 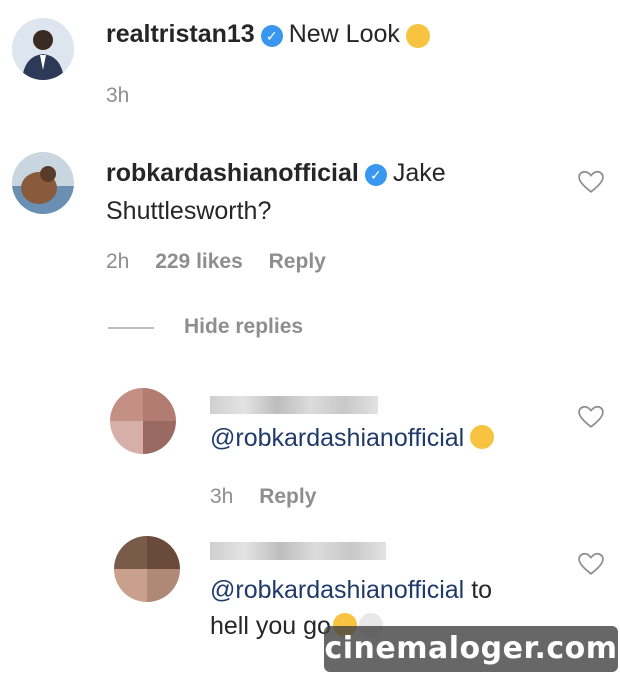 What do you see at coordinates (419, 173) in the screenshot?
I see `comment-text-line1: Jake` at bounding box center [419, 173].